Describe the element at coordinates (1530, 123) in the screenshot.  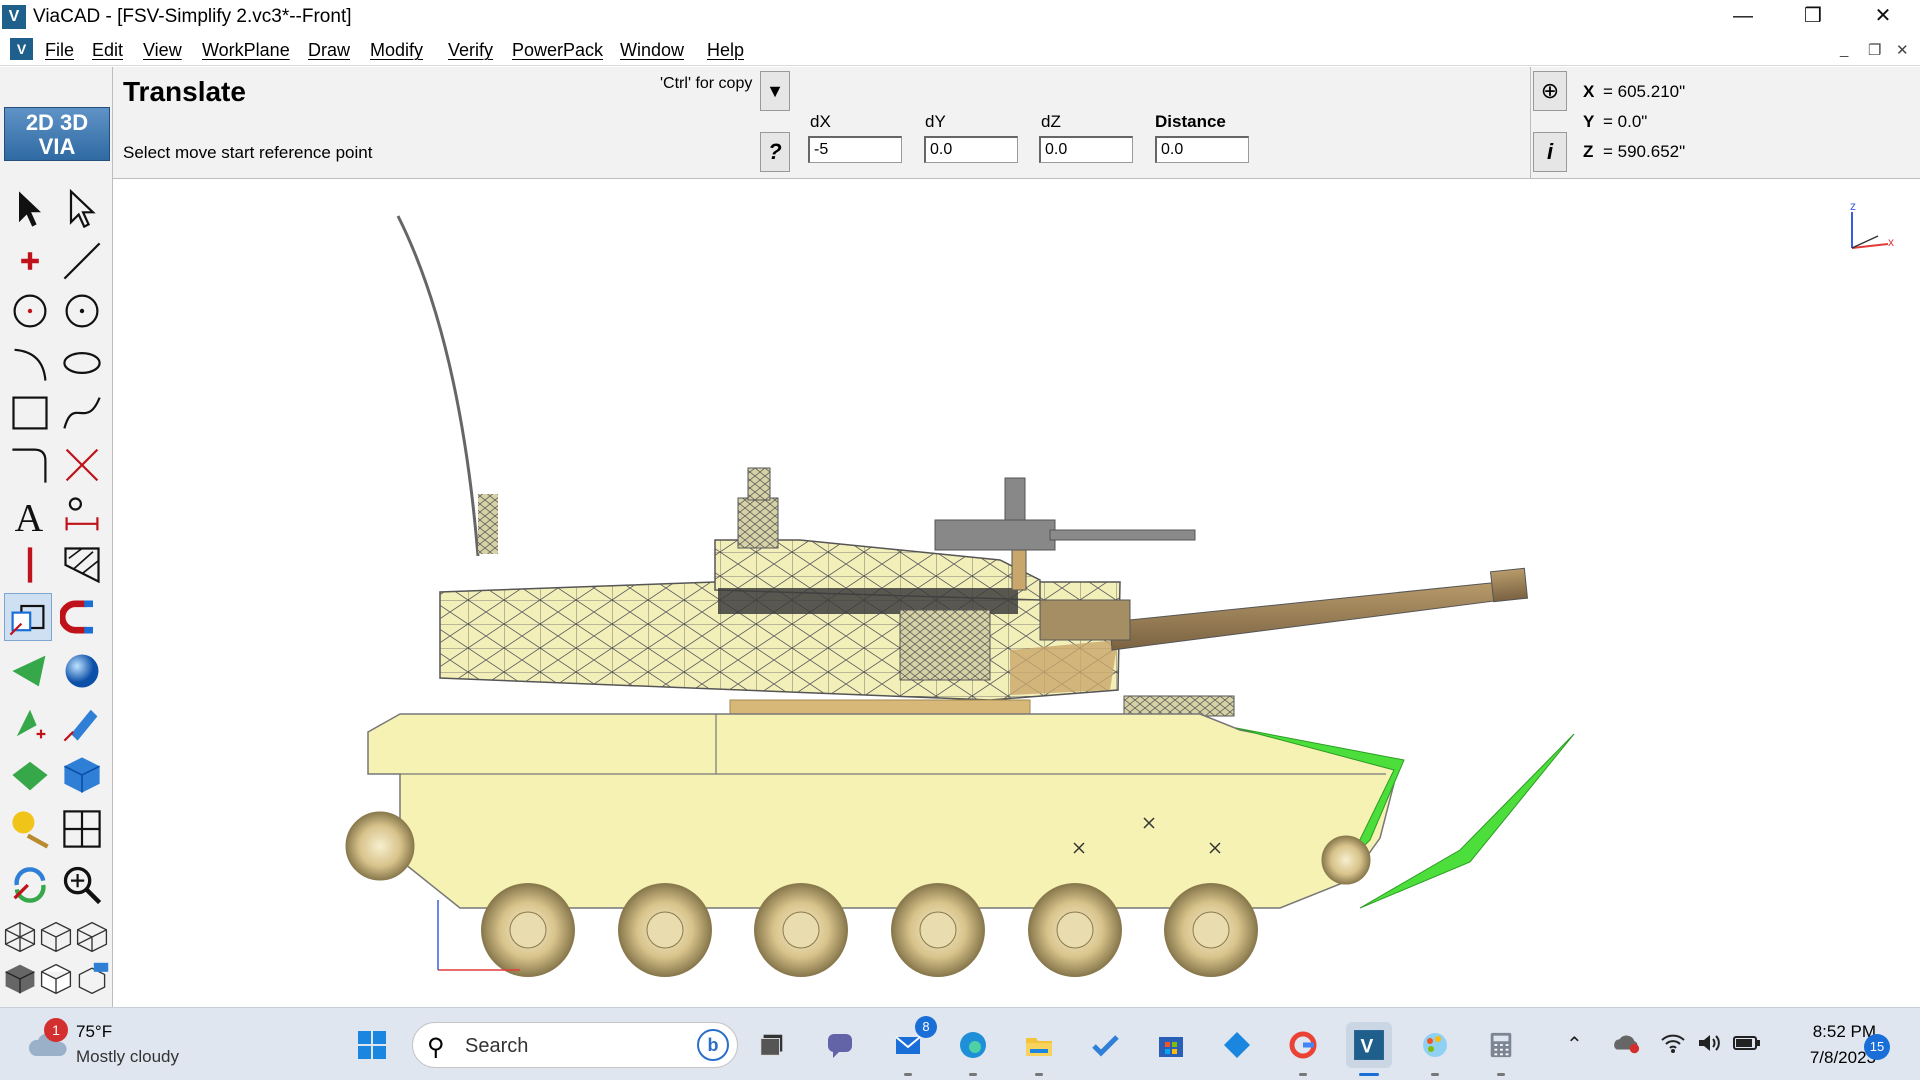
I see `divider` at that location.